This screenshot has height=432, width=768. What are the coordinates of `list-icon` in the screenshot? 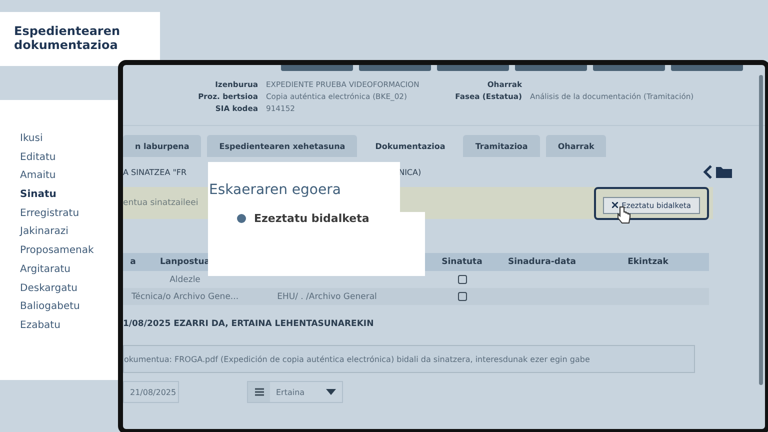 It's located at (259, 392).